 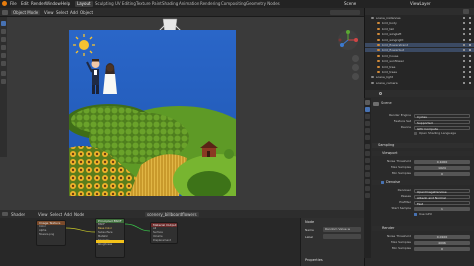 What do you see at coordinates (110, 241) in the screenshot?
I see `base-color-swatch` at bounding box center [110, 241].